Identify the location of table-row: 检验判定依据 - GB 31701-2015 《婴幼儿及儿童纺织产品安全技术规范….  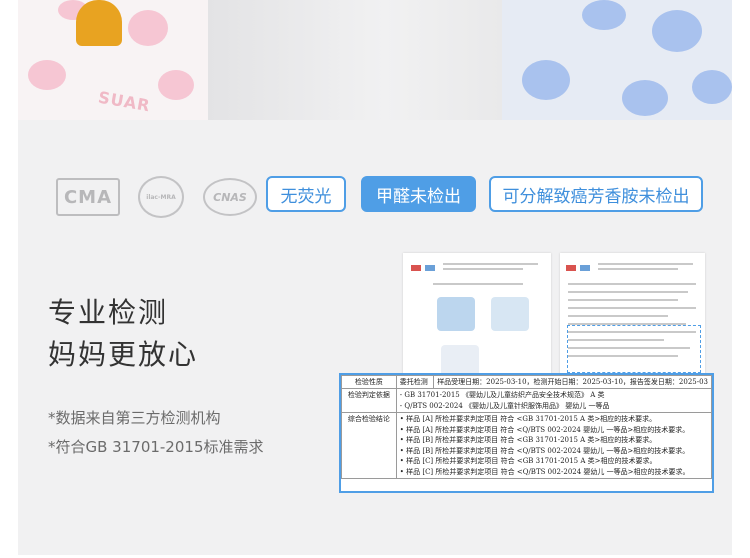
(526, 400).